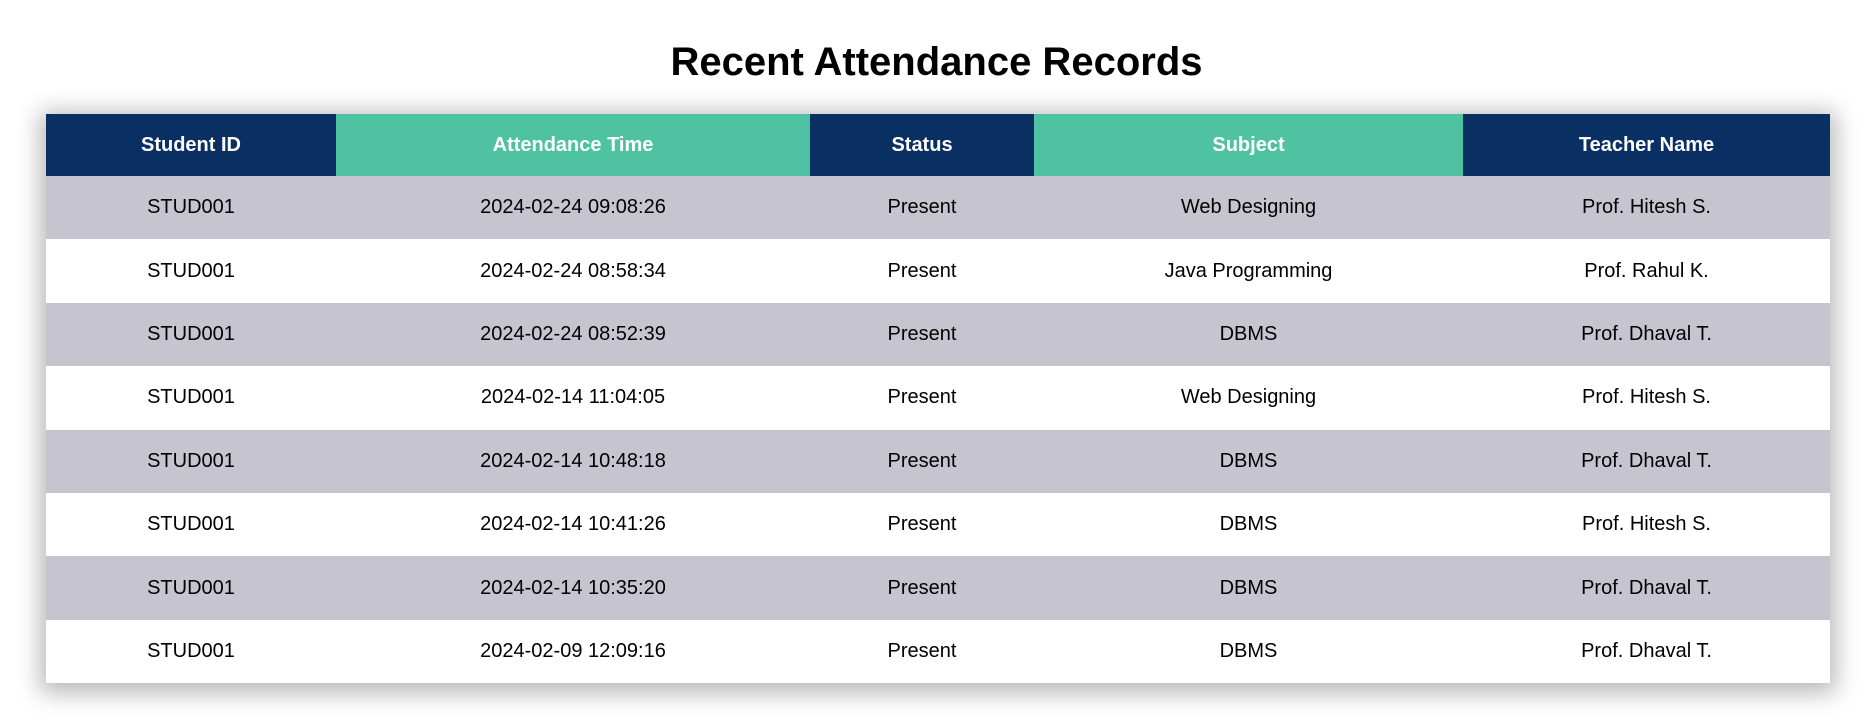 The image size is (1873, 723). I want to click on column-header-attendance-time: Attendance Time, so click(573, 145).